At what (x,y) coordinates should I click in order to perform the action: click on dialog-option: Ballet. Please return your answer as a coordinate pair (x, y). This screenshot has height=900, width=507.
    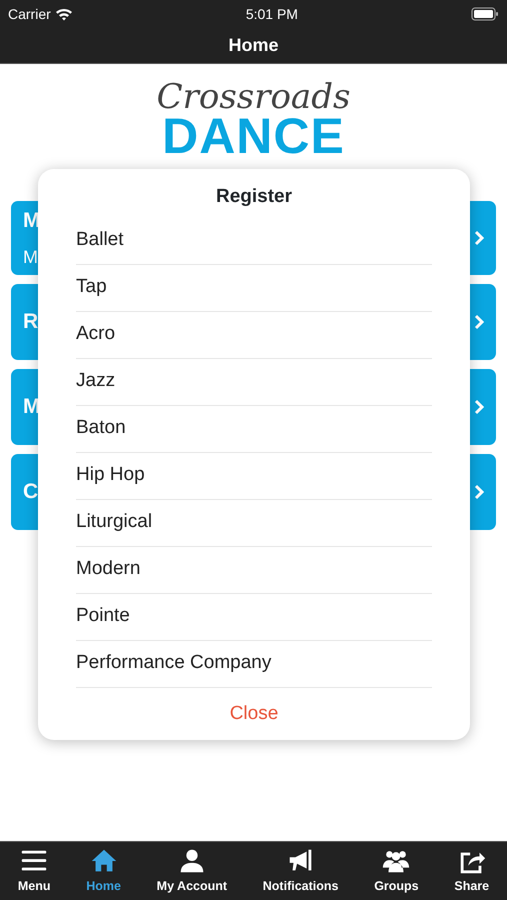
    Looking at the image, I should click on (254, 241).